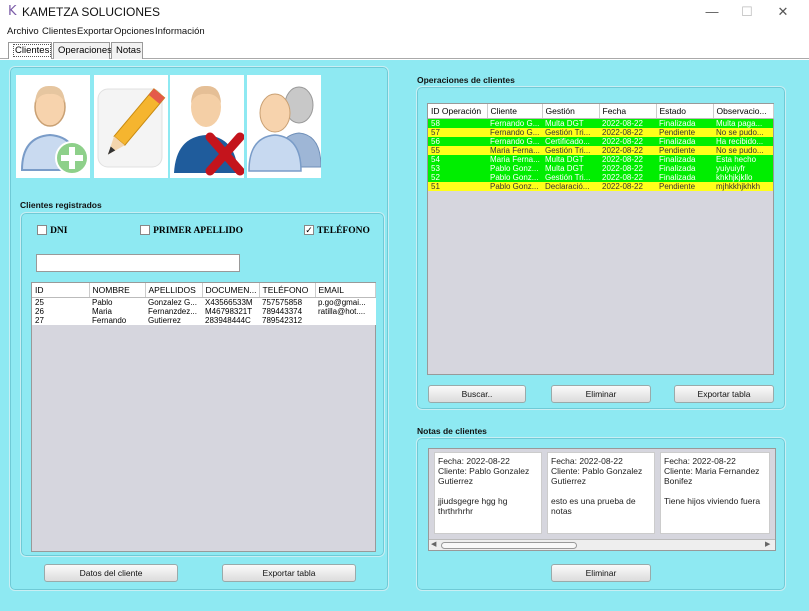 This screenshot has width=809, height=611. What do you see at coordinates (601, 573) in the screenshot?
I see `eliminar-nota-button: Eliminar` at bounding box center [601, 573].